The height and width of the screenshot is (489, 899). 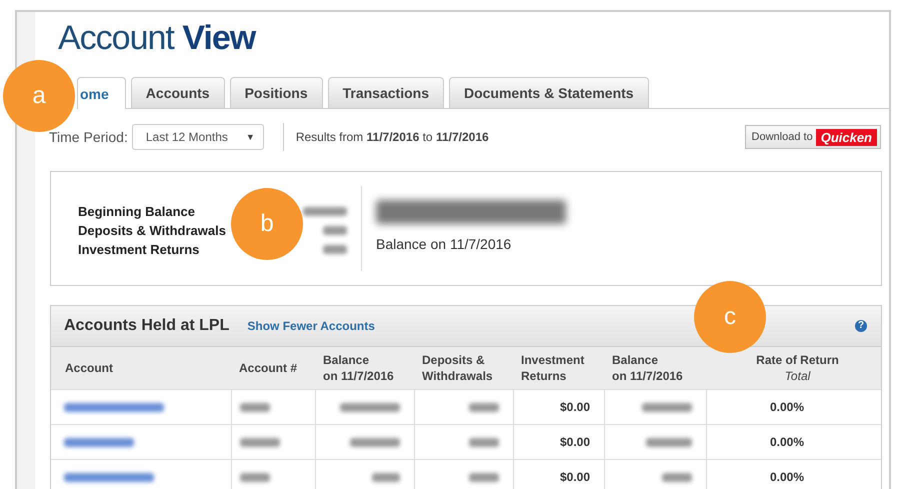 I want to click on column-header: Account #, so click(x=268, y=368).